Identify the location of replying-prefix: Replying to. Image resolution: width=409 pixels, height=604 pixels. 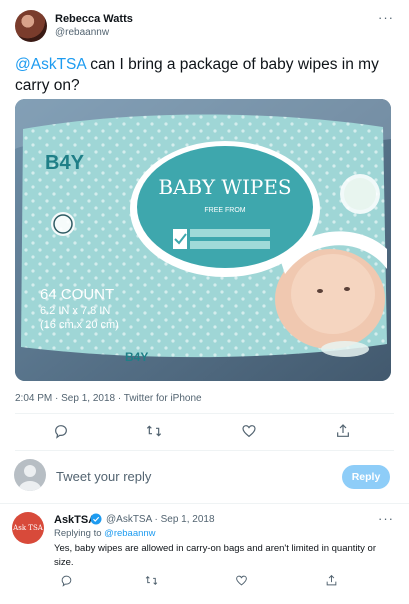
(78, 533).